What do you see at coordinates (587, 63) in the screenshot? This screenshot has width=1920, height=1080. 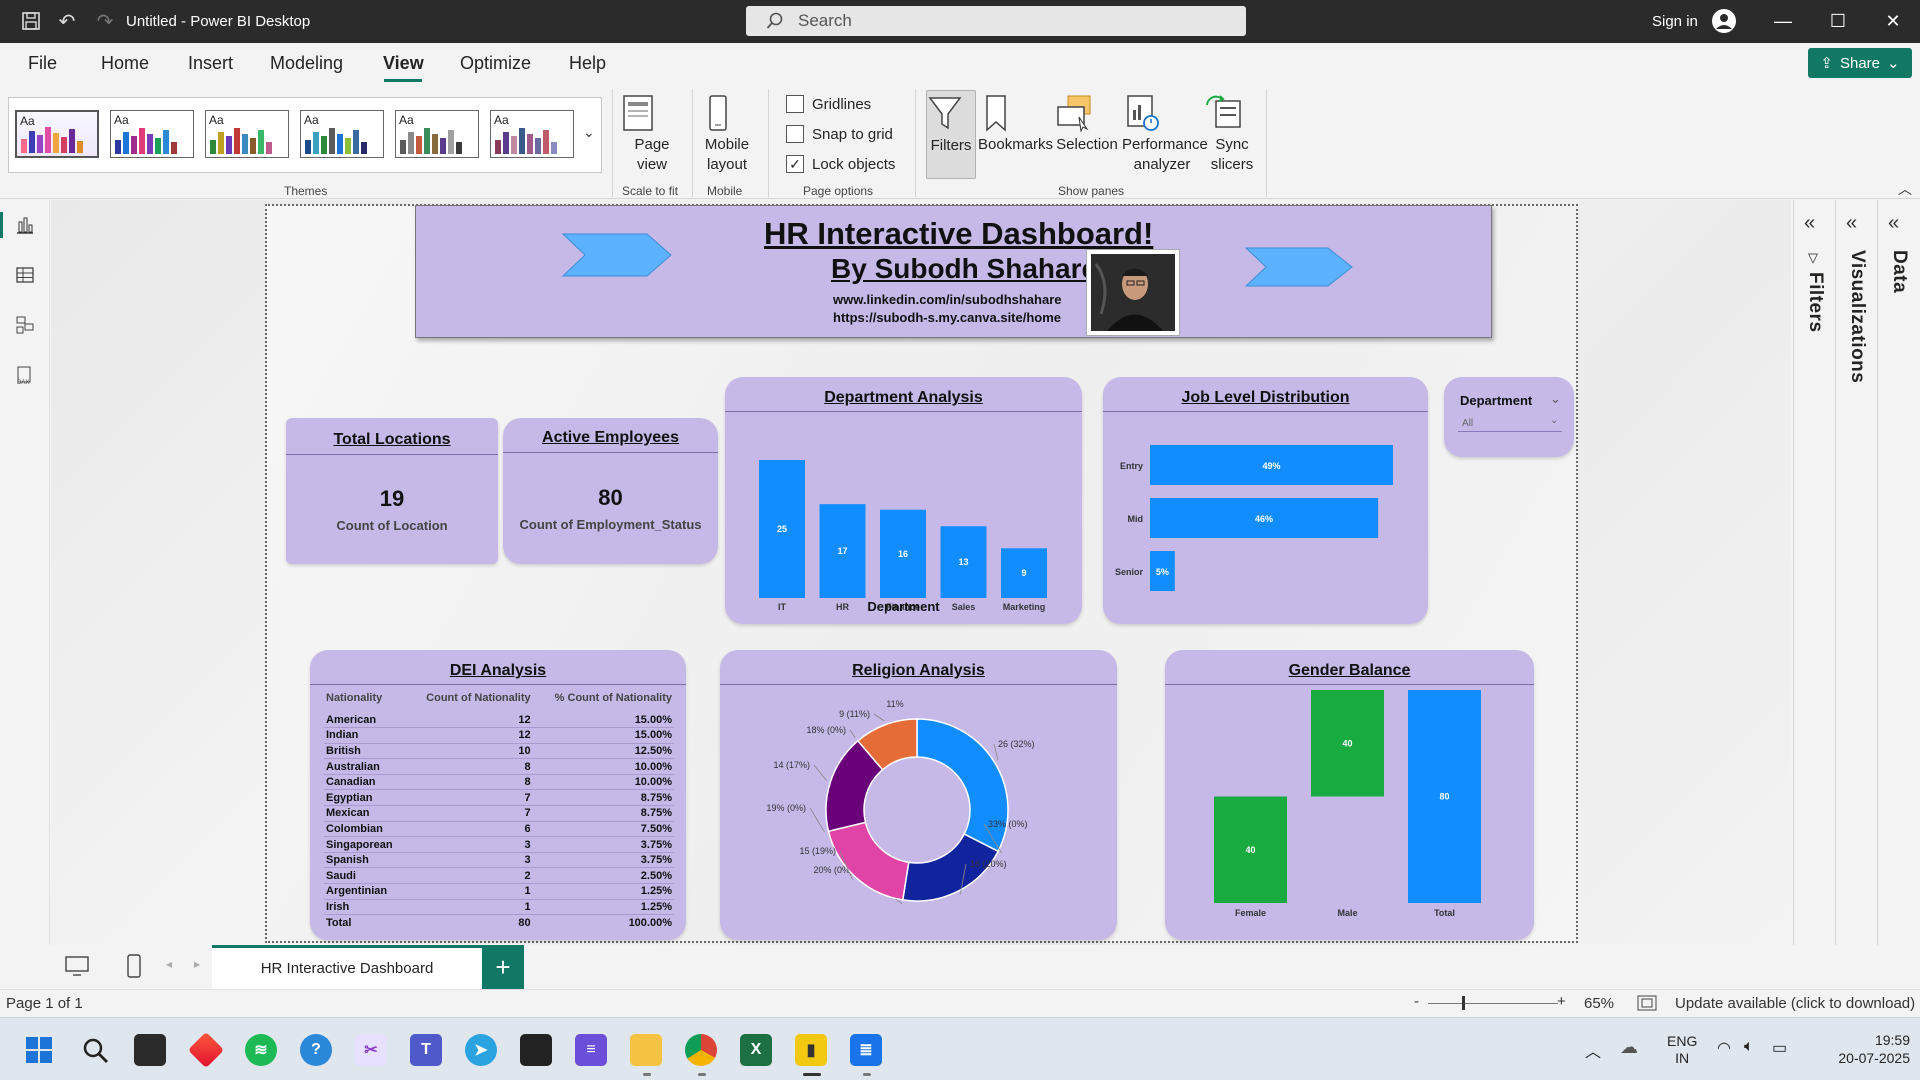 I see `menu-help: Help` at bounding box center [587, 63].